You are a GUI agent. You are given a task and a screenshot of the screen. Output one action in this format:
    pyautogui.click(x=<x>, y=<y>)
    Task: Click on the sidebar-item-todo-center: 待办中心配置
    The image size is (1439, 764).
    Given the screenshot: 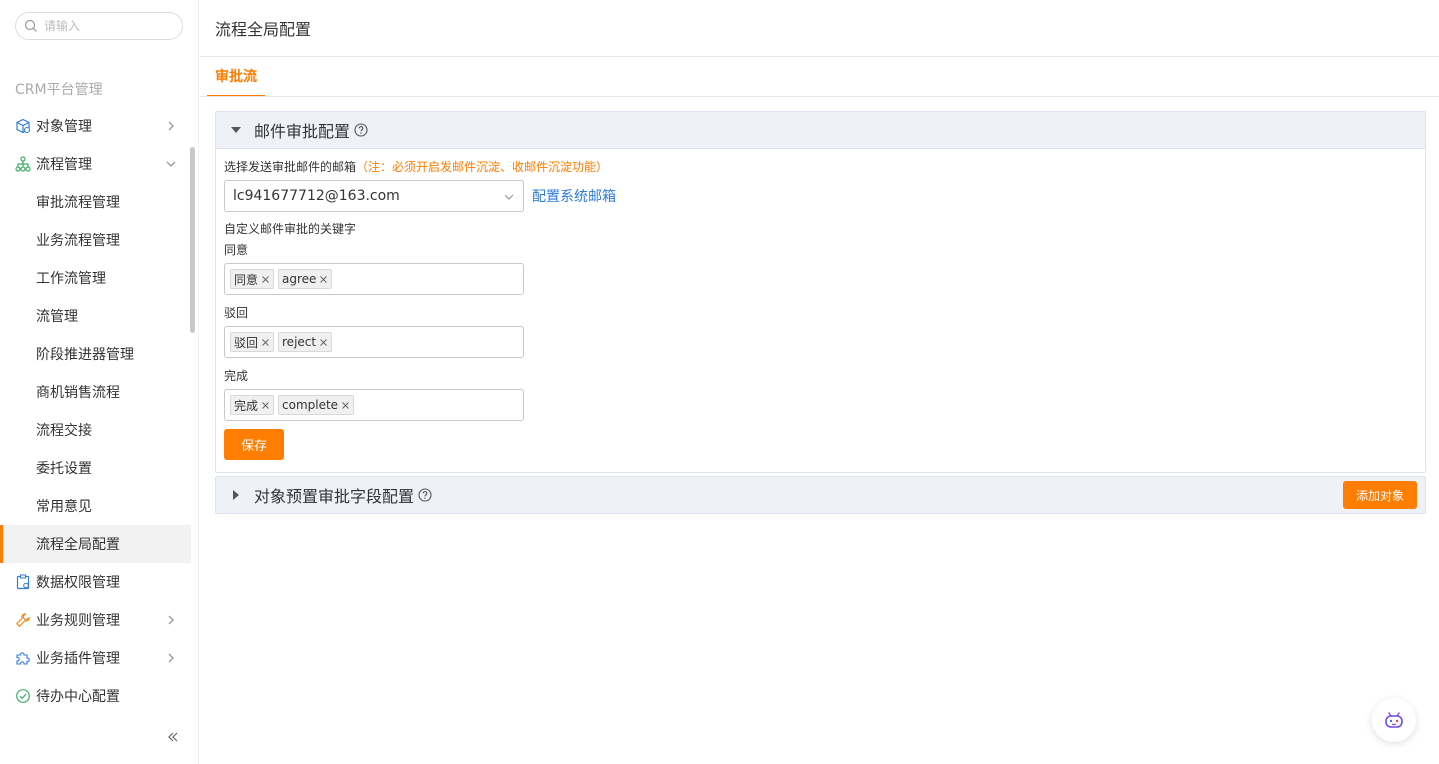 What is the action you would take?
    pyautogui.click(x=99, y=696)
    